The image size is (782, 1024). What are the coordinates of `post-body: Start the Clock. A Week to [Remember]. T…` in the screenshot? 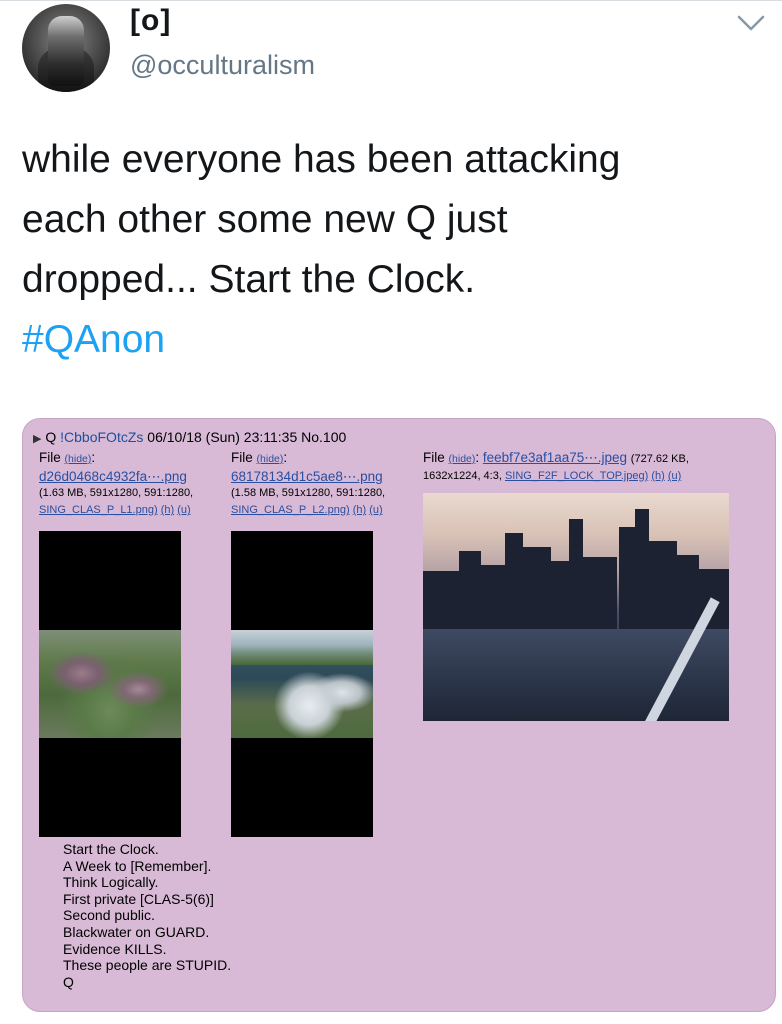 It's located at (147, 915).